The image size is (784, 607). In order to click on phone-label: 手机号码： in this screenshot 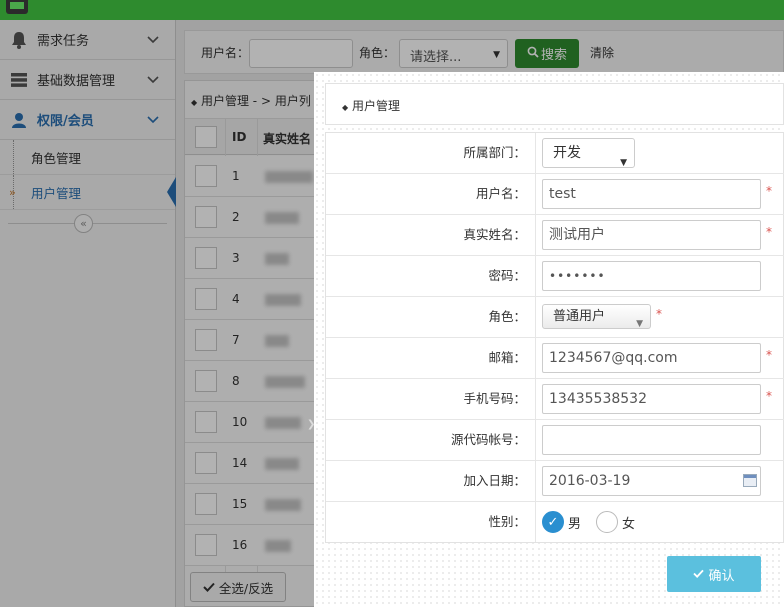, I will do `click(431, 399)`.